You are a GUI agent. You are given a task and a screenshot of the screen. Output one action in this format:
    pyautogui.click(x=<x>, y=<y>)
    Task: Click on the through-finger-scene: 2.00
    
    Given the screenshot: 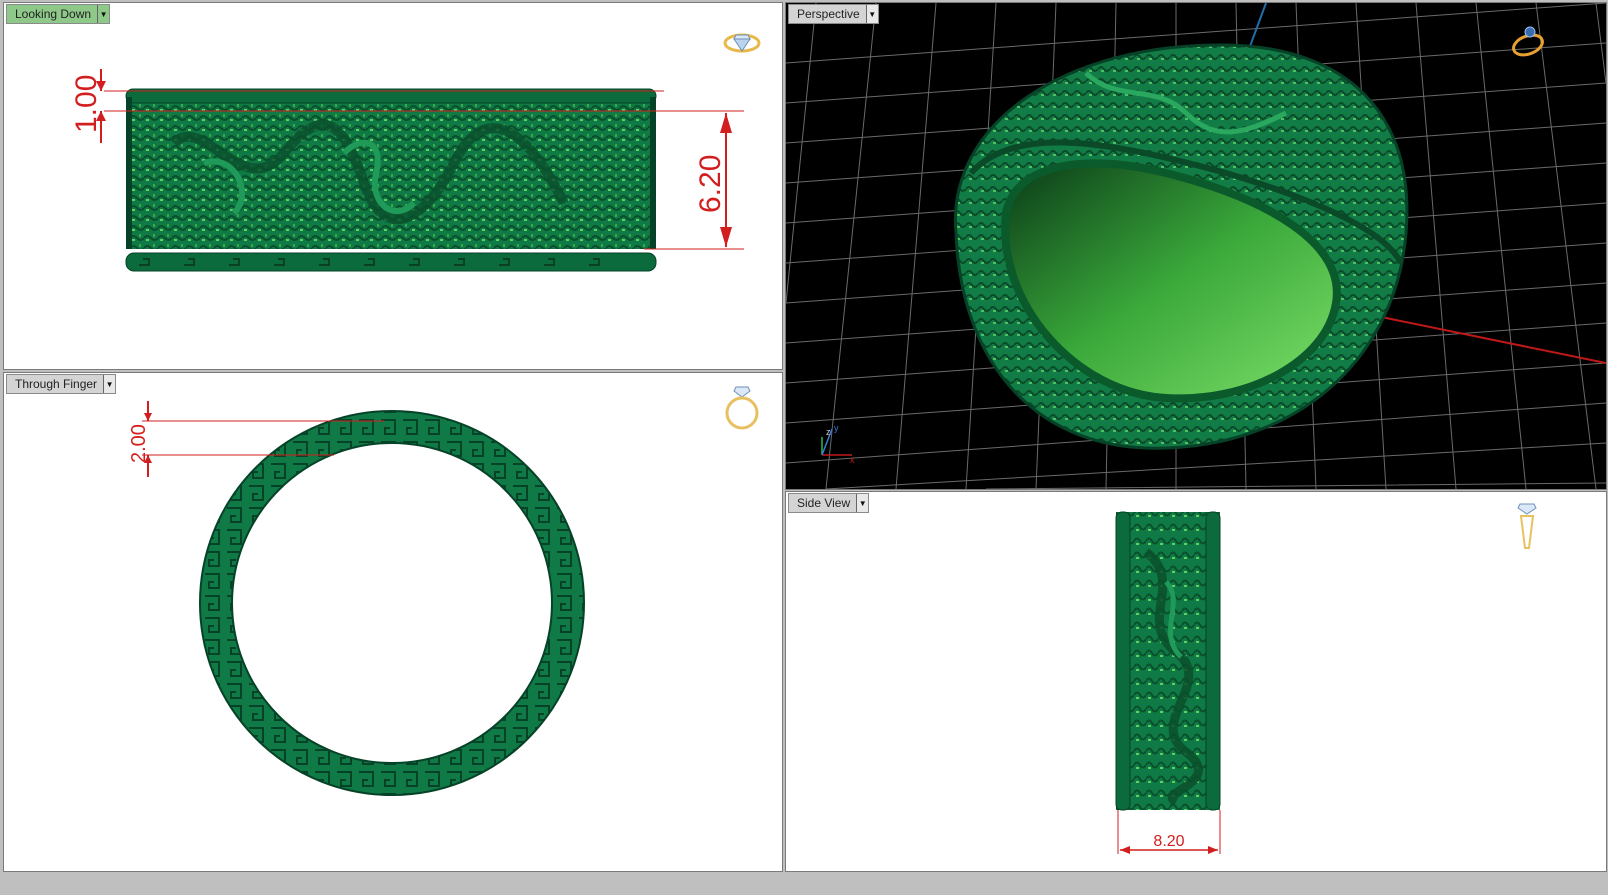 What is the action you would take?
    pyautogui.click(x=356, y=598)
    